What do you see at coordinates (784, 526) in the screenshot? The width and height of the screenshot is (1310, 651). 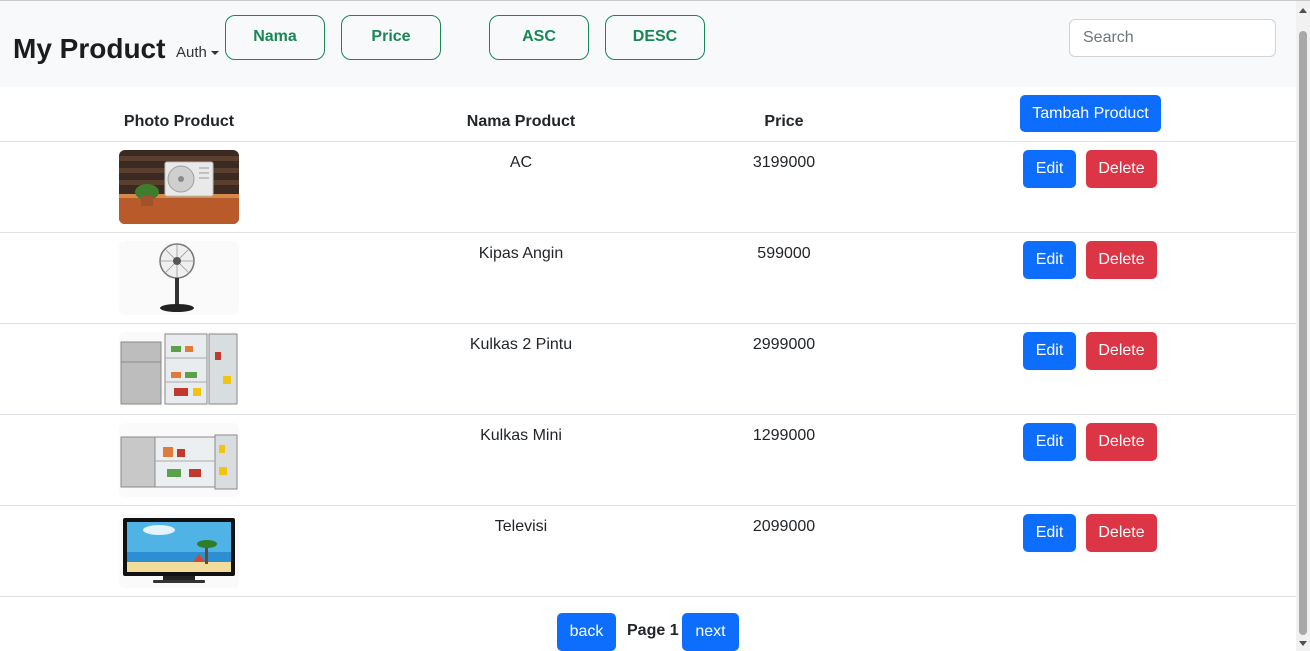 I see `product-price: 2099000` at bounding box center [784, 526].